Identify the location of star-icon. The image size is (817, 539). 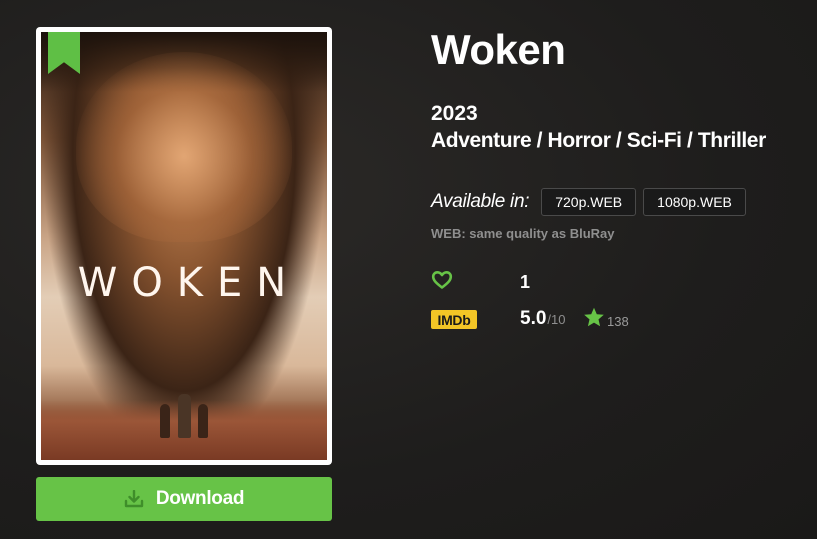
(594, 320).